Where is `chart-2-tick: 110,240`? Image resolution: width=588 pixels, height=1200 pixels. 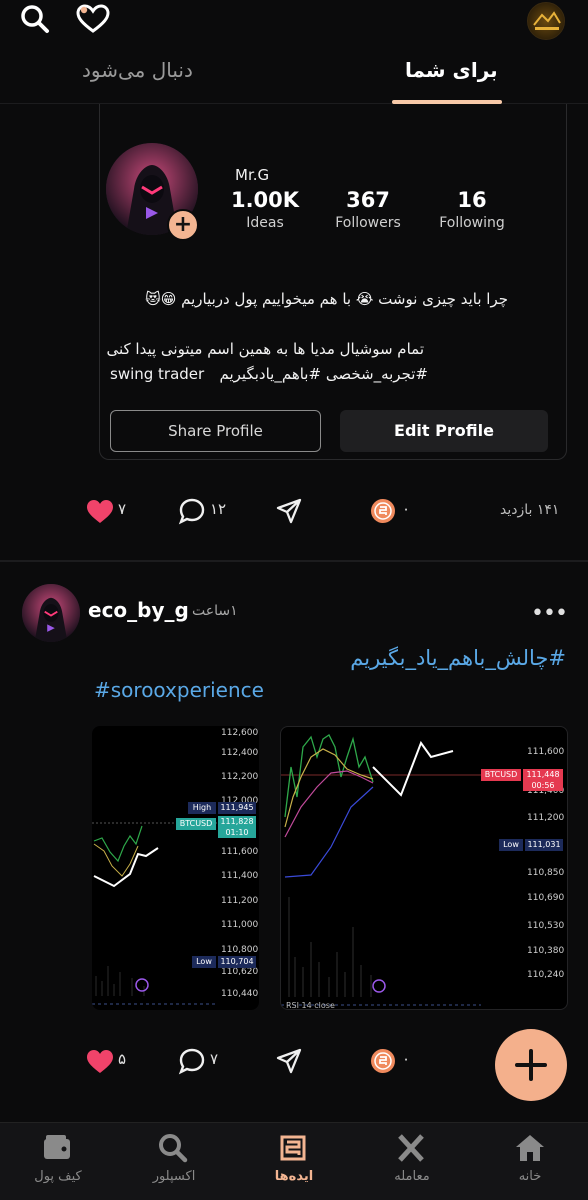
chart-2-tick: 110,240 is located at coordinates (546, 975).